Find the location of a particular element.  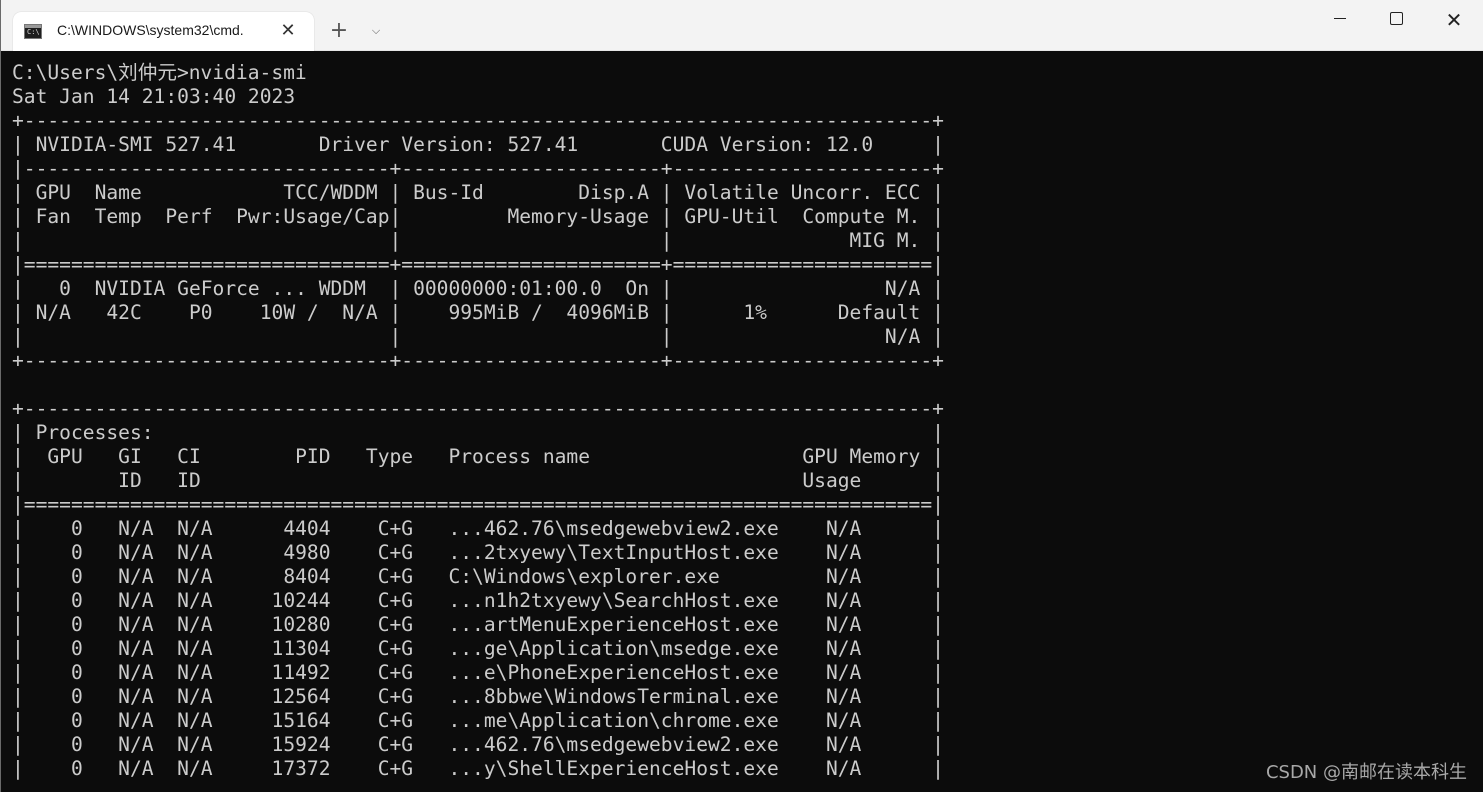

cmd-icon: C:\ is located at coordinates (33, 31).